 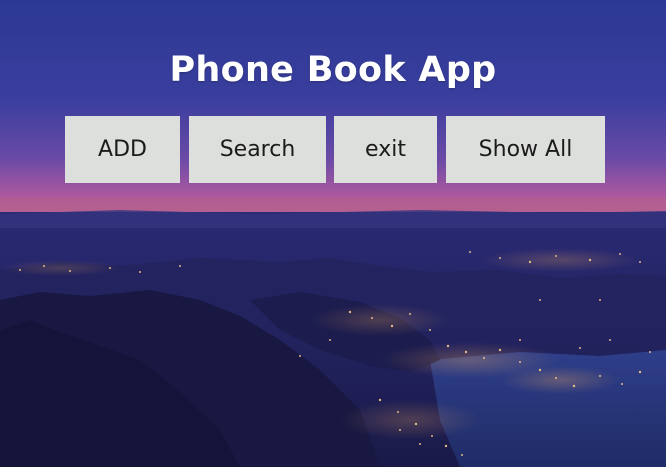 What do you see at coordinates (122, 149) in the screenshot?
I see `add-button: ADD` at bounding box center [122, 149].